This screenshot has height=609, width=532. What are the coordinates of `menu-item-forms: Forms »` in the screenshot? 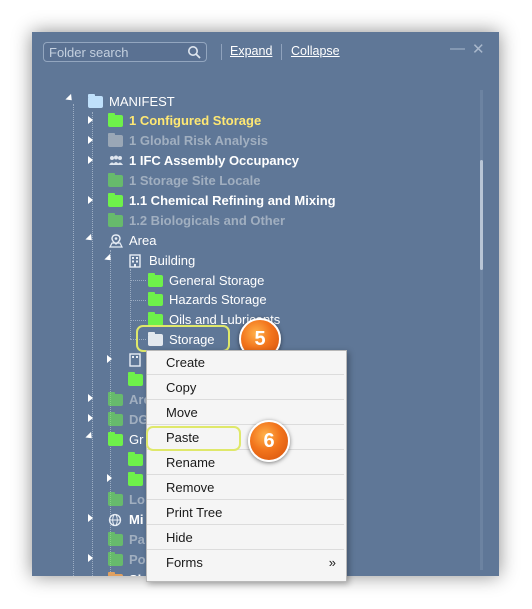 It's located at (245, 563).